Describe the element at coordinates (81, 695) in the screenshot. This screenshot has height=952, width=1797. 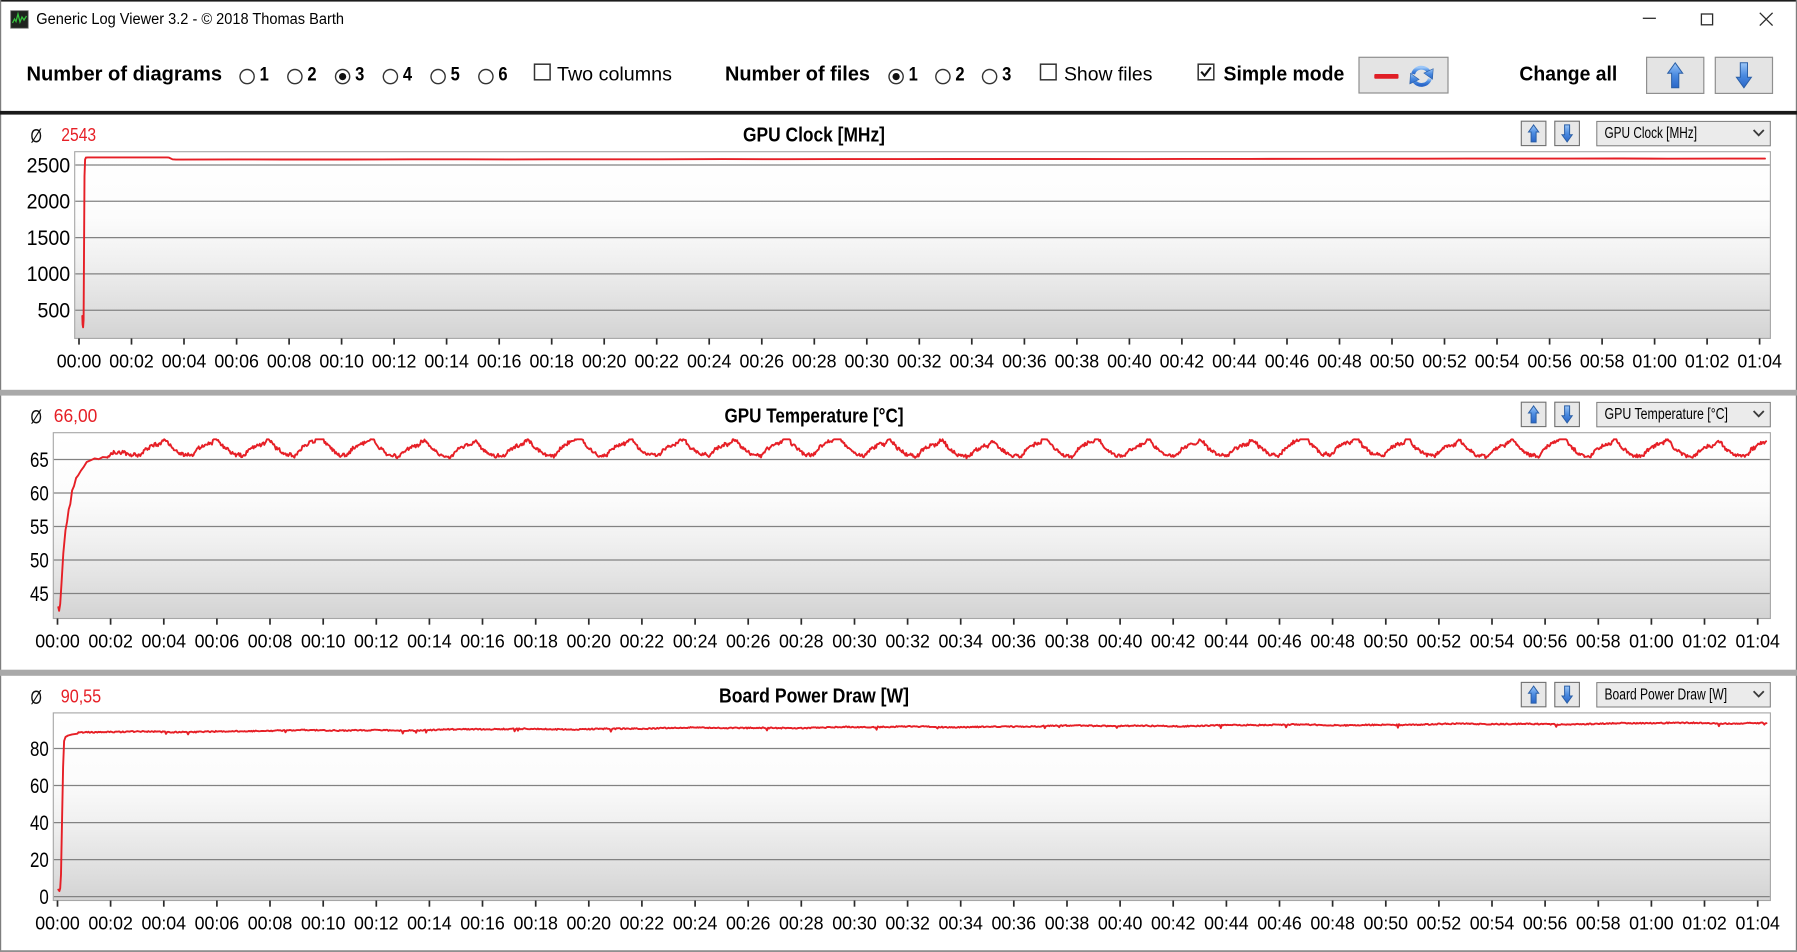
I see `svg-text: 90,55` at that location.